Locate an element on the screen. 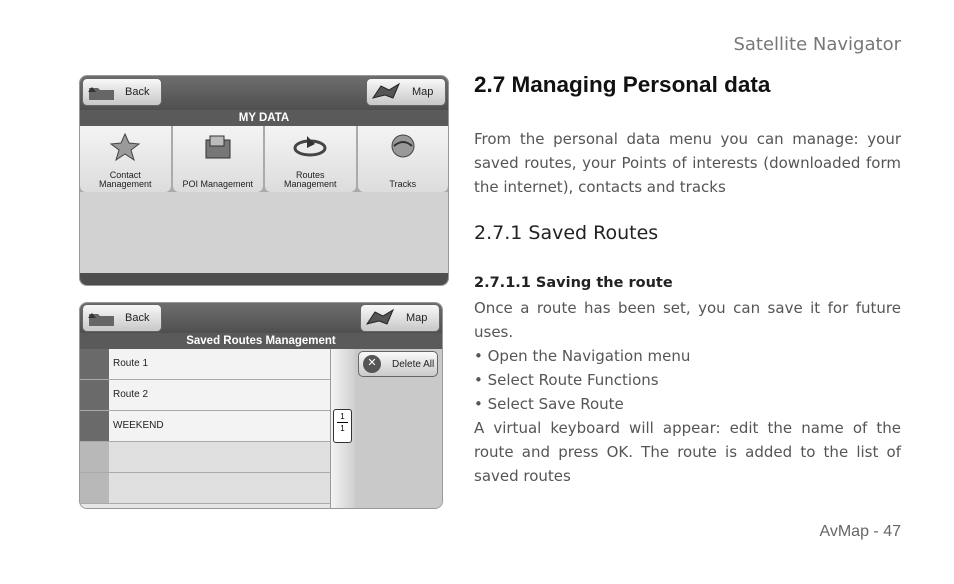  tile-label: Tracks is located at coordinates (403, 184).